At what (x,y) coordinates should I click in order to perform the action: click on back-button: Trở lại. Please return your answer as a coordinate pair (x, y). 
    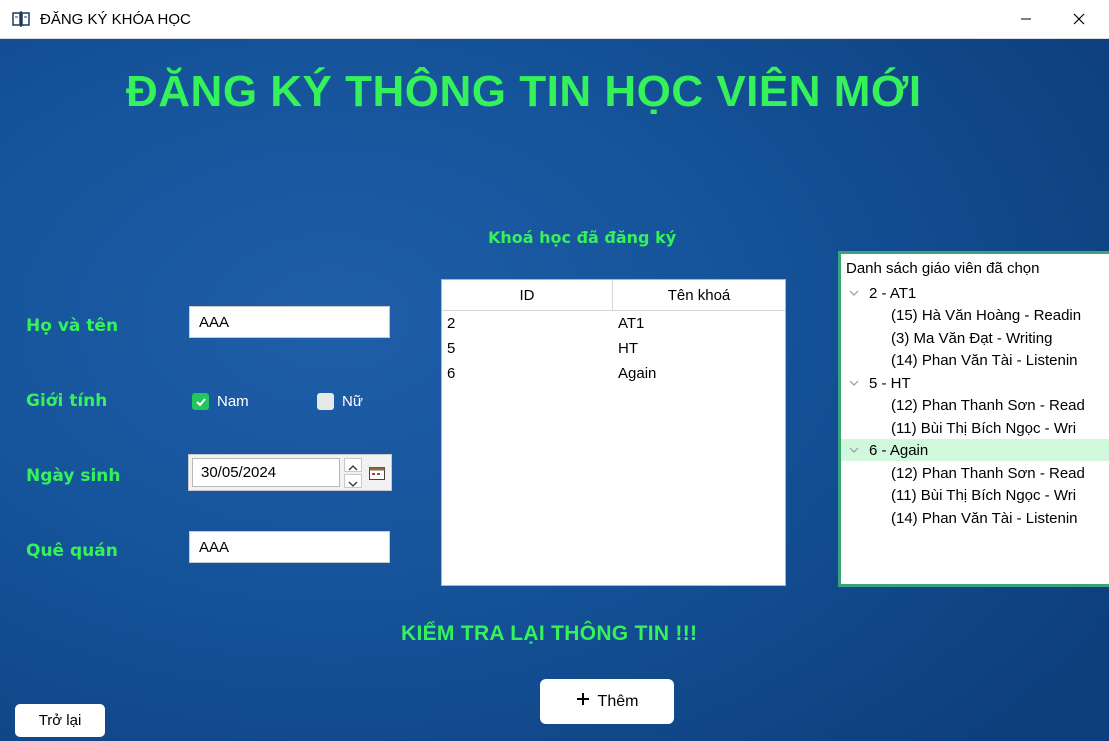
    Looking at the image, I should click on (60, 720).